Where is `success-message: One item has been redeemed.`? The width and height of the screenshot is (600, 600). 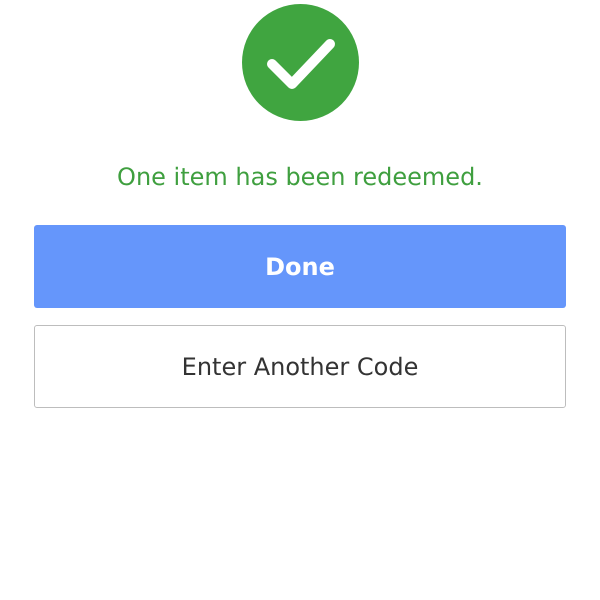
success-message: One item has been redeemed. is located at coordinates (300, 177).